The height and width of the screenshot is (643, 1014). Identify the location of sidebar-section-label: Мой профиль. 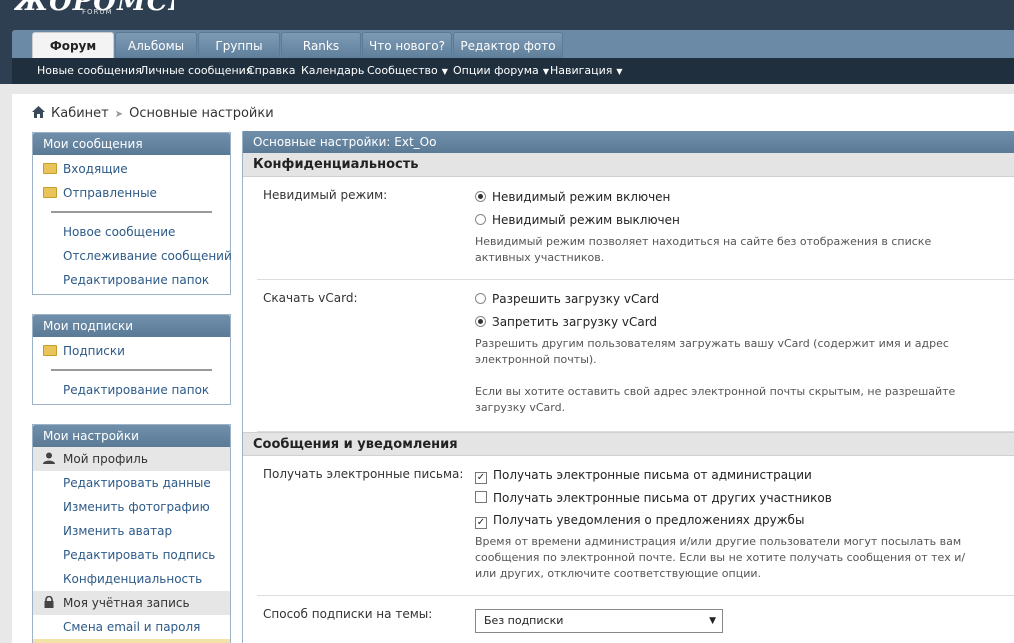
(105, 459).